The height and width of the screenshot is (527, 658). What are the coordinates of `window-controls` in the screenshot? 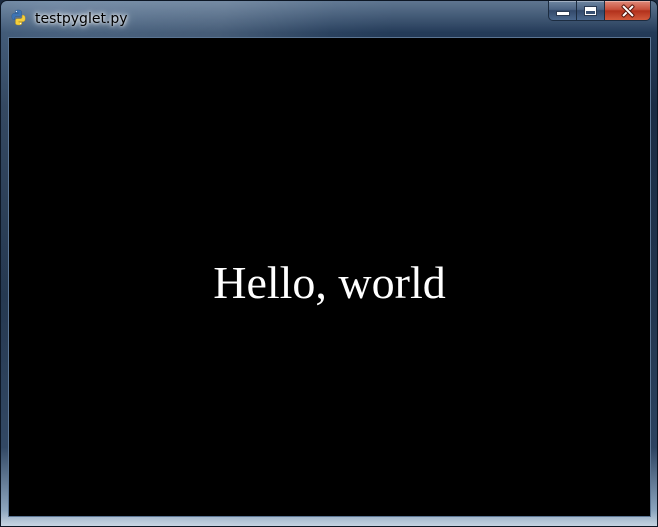 It's located at (599, 11).